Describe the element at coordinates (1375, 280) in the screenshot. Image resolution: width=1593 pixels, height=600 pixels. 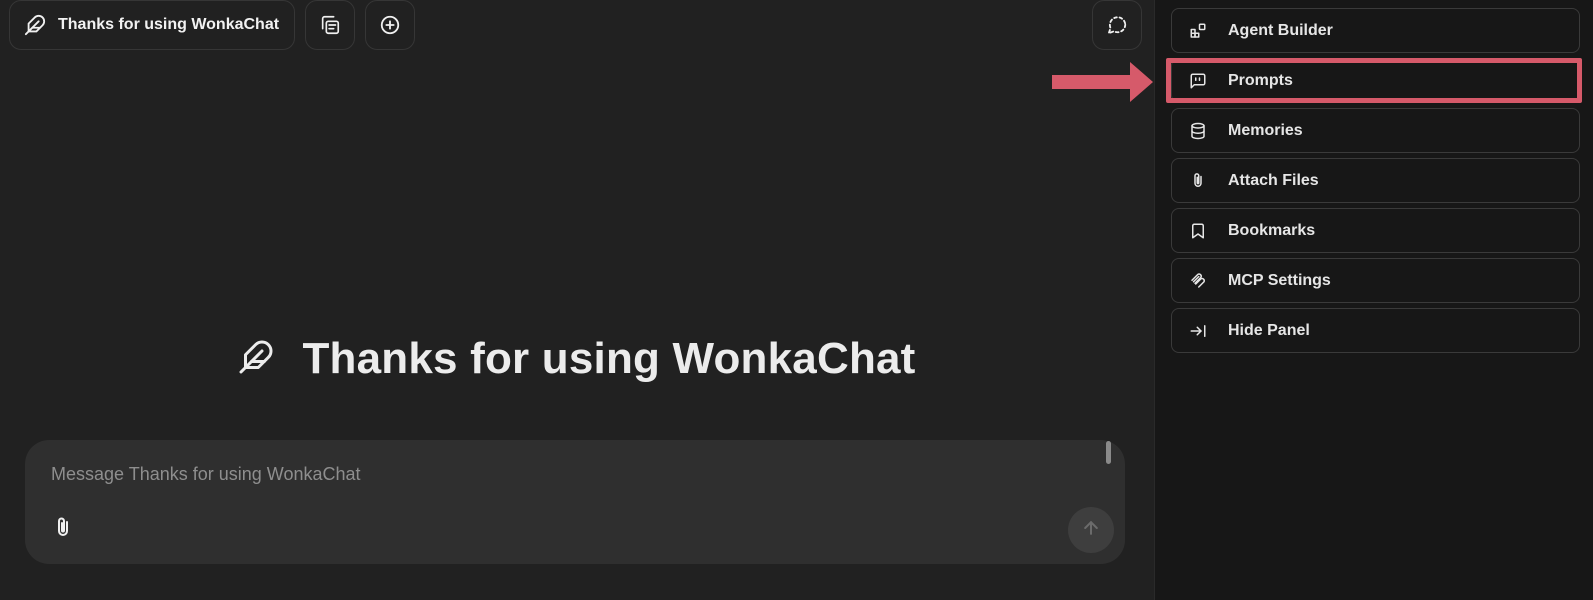
I see `panel-item-mcp-settings: MCP Settings` at that location.